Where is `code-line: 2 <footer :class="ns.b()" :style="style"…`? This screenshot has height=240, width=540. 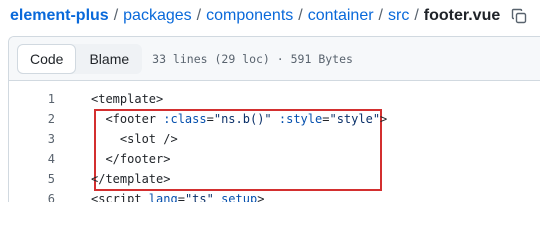 code-line: 2 <footer :class="ns.b()" :style="style"… is located at coordinates (274, 119).